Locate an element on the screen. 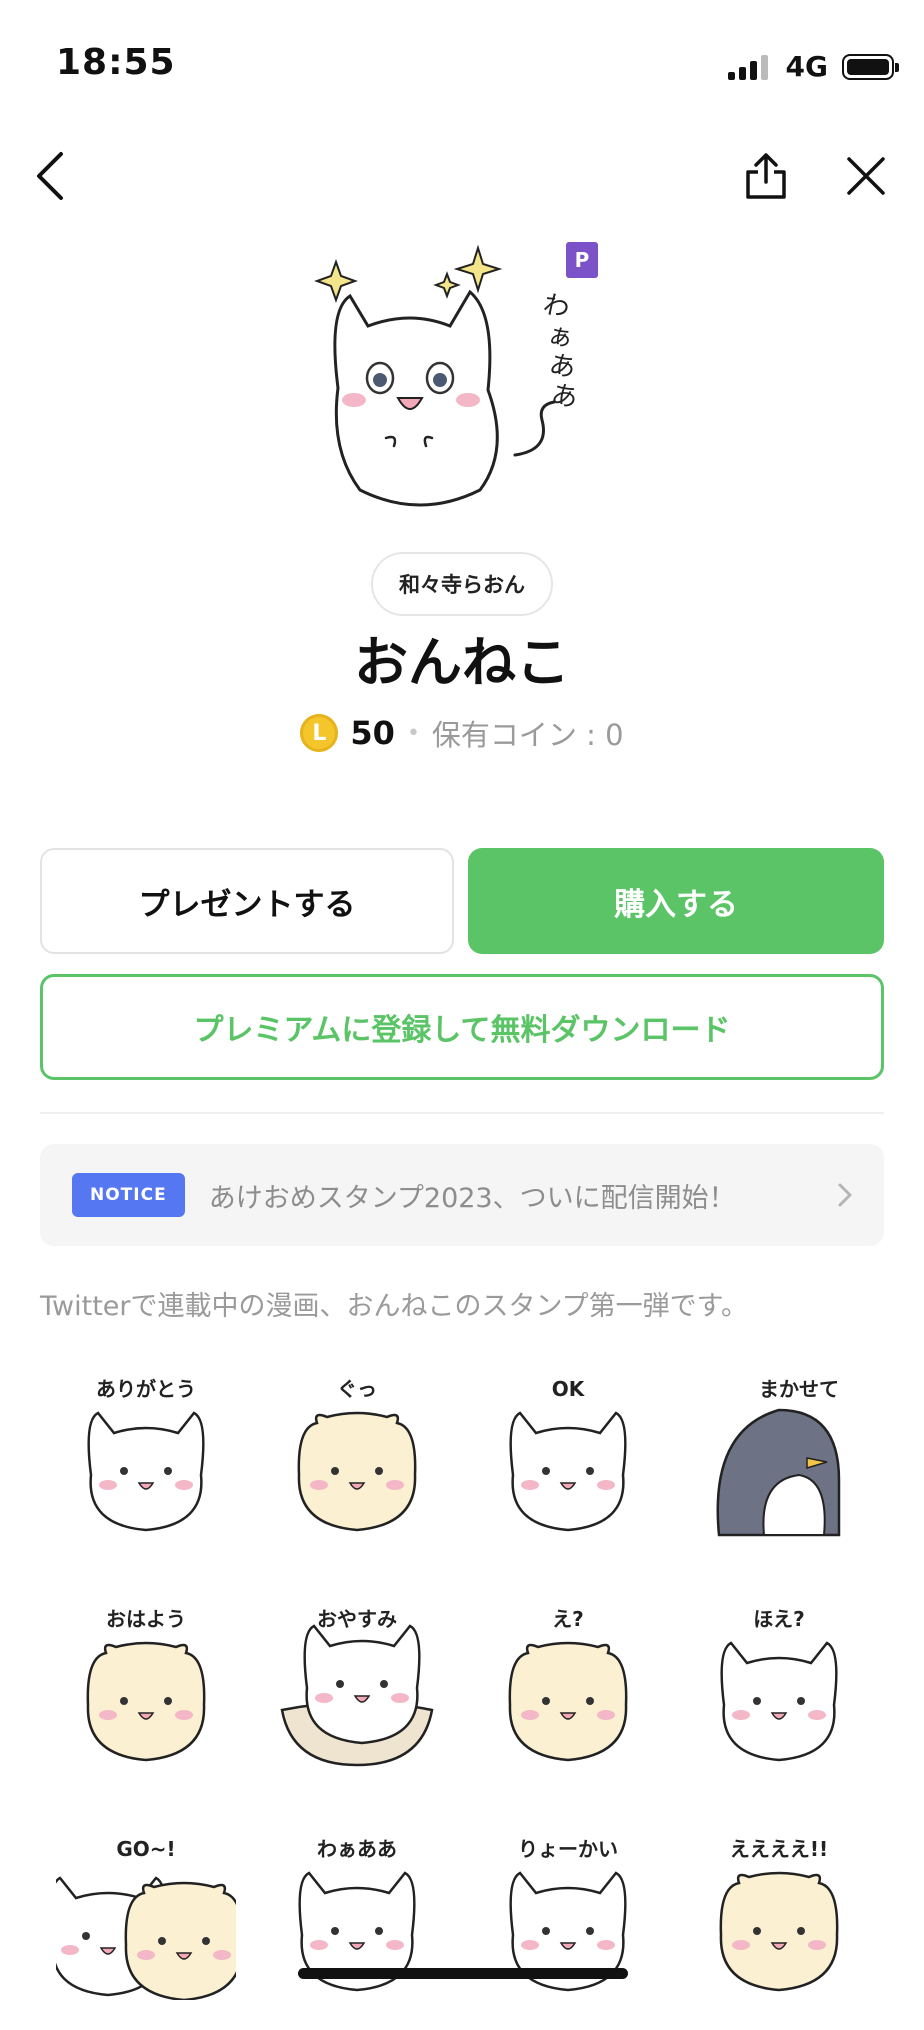  sticker-image: え? is located at coordinates (567, 1684).